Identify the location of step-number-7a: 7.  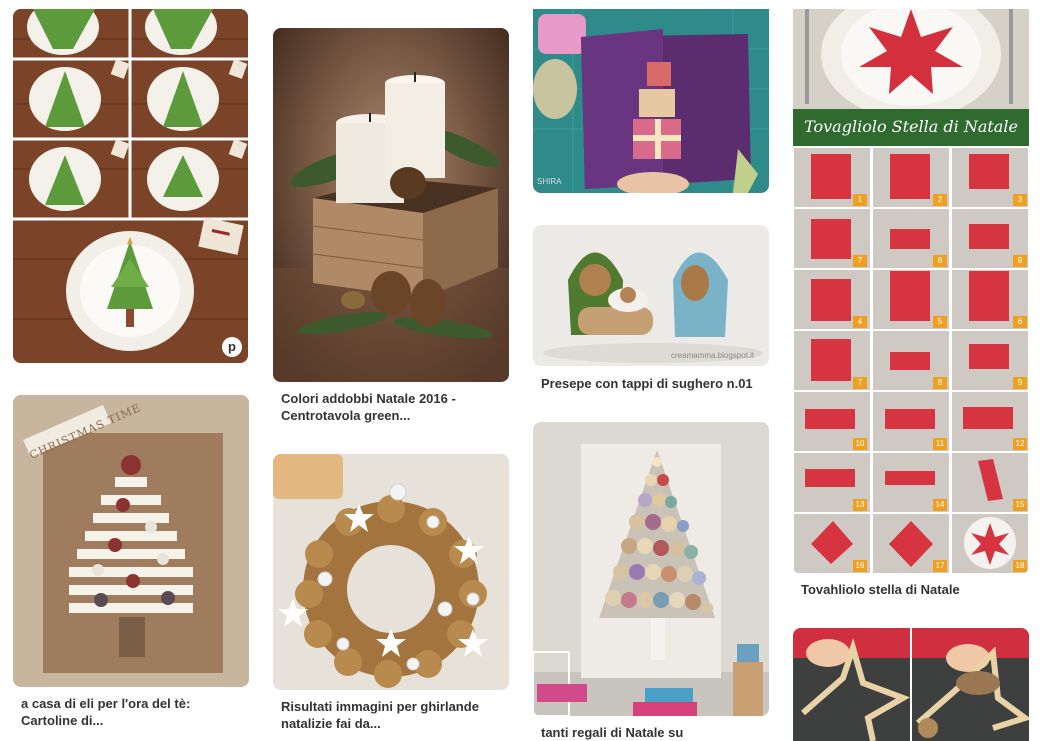
(860, 261).